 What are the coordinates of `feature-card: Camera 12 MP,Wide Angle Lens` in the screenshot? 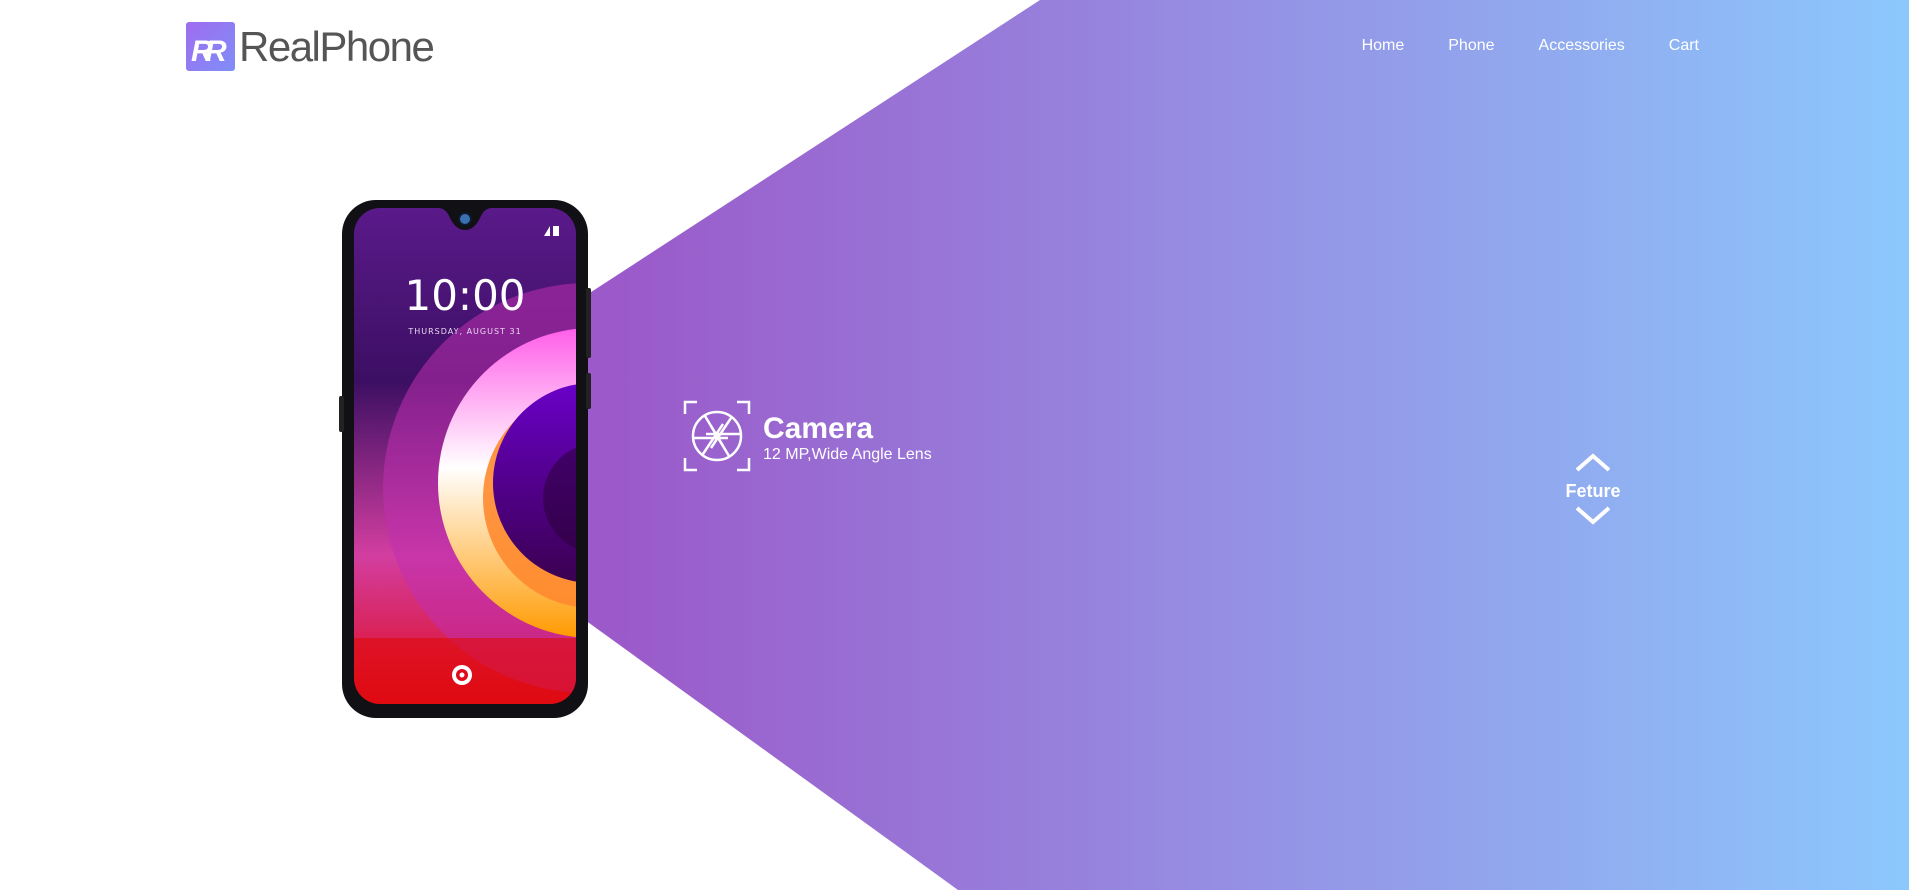 It's located at (807, 438).